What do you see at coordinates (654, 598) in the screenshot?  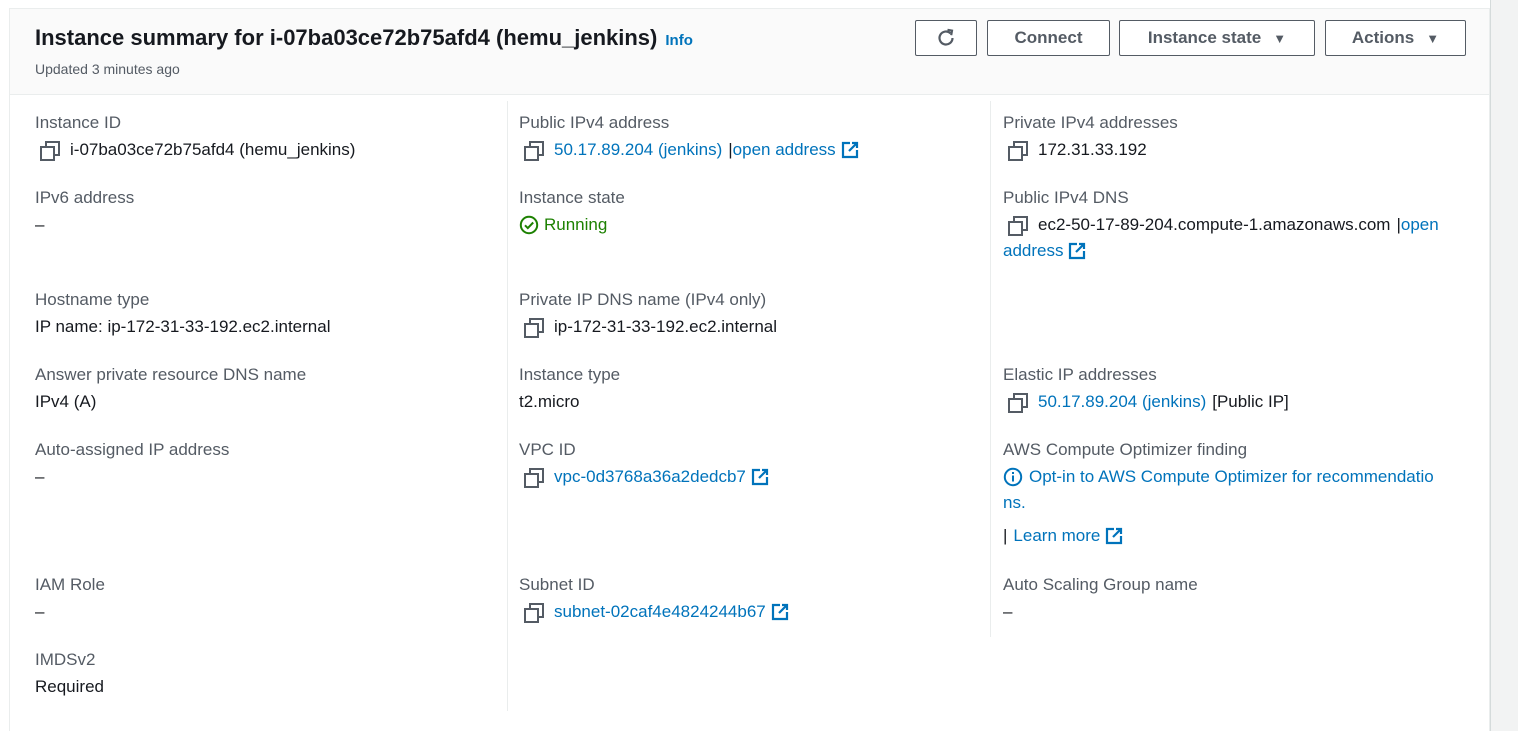 I see `subnet-id-field: Subnet ID subnet-02caf4e4824244b67` at bounding box center [654, 598].